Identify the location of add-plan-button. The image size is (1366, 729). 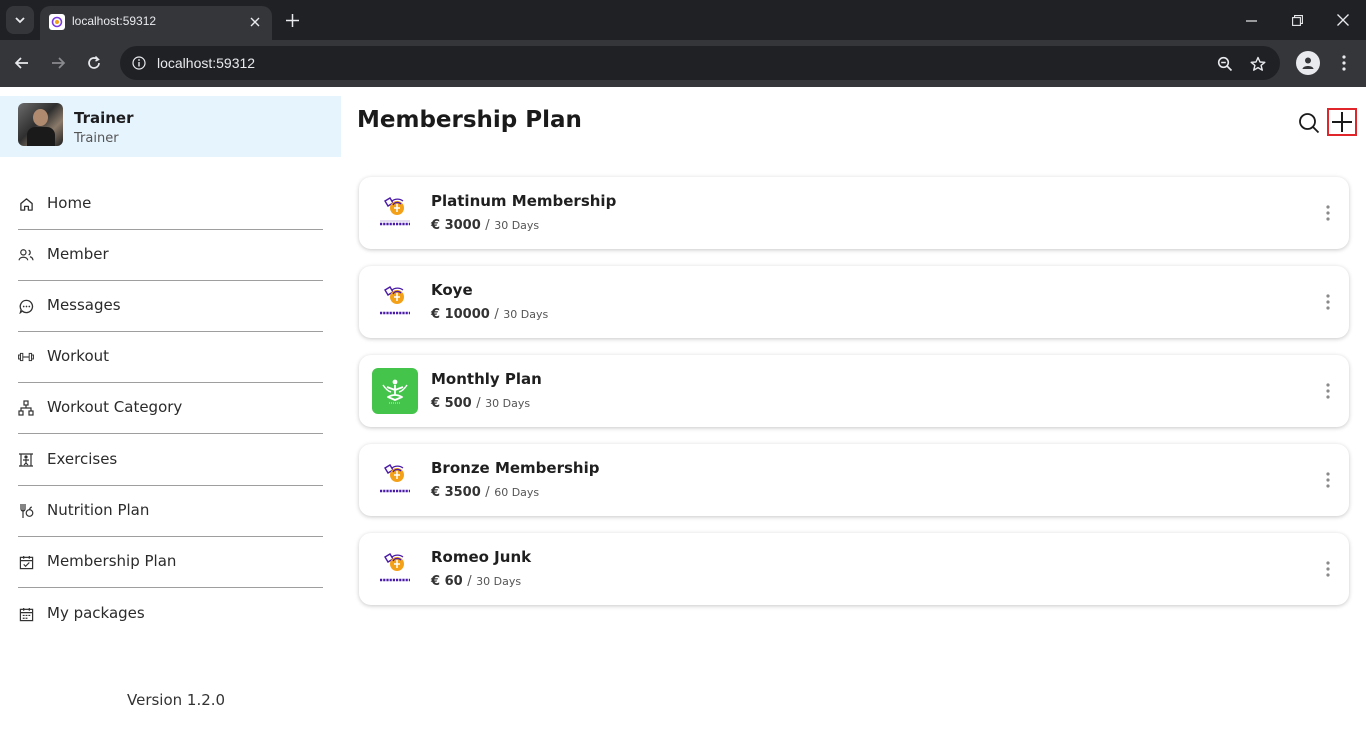
(1342, 122).